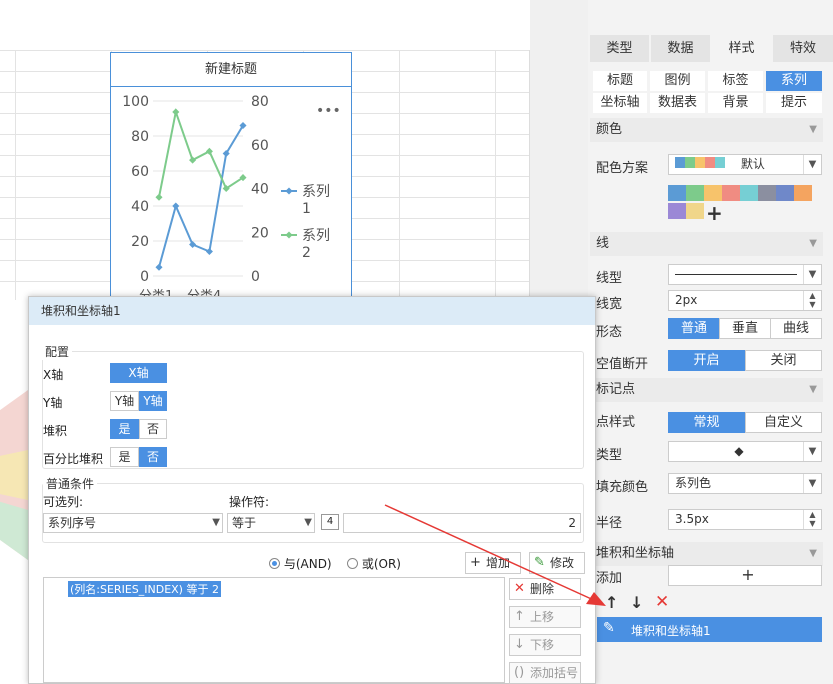 The height and width of the screenshot is (684, 833). Describe the element at coordinates (622, 168) in the screenshot. I see `color-scheme-label: 配色方案` at that location.